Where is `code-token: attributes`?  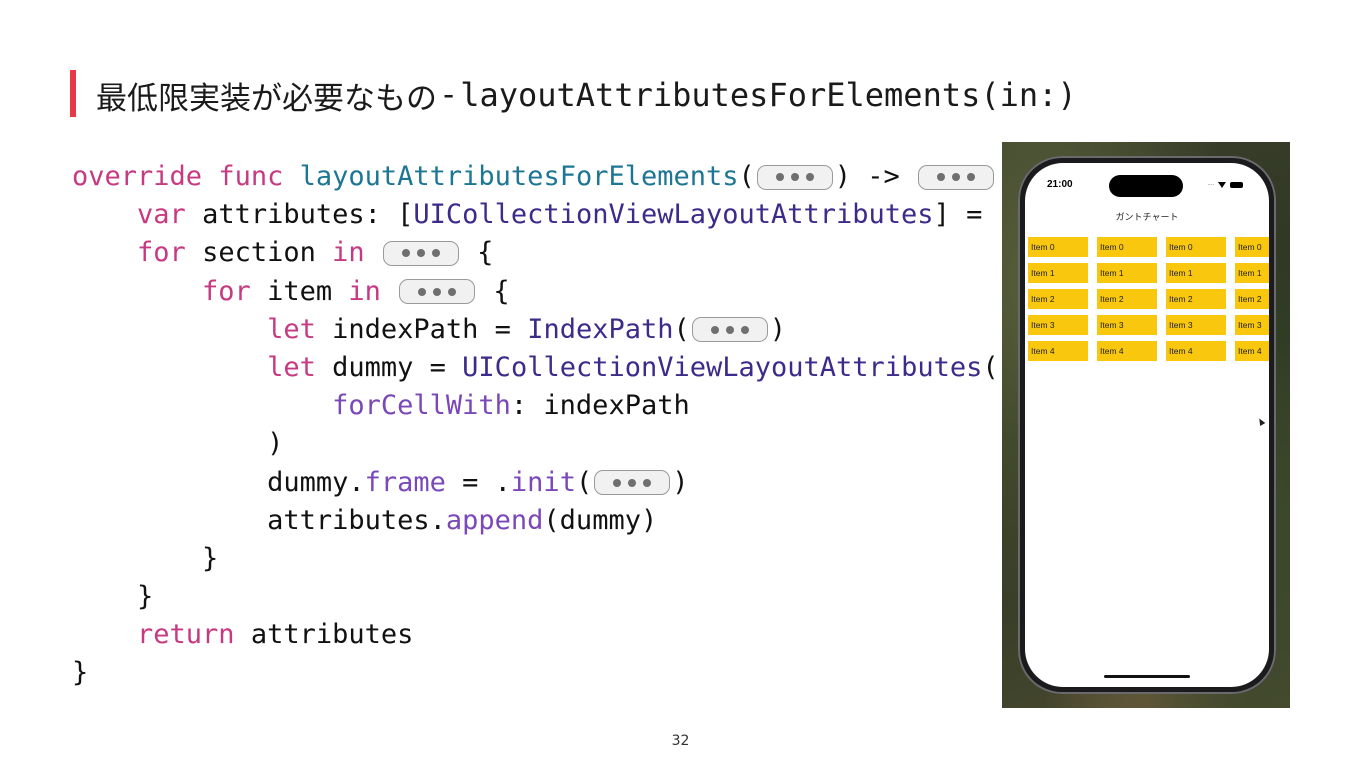
code-token: attributes is located at coordinates (324, 635).